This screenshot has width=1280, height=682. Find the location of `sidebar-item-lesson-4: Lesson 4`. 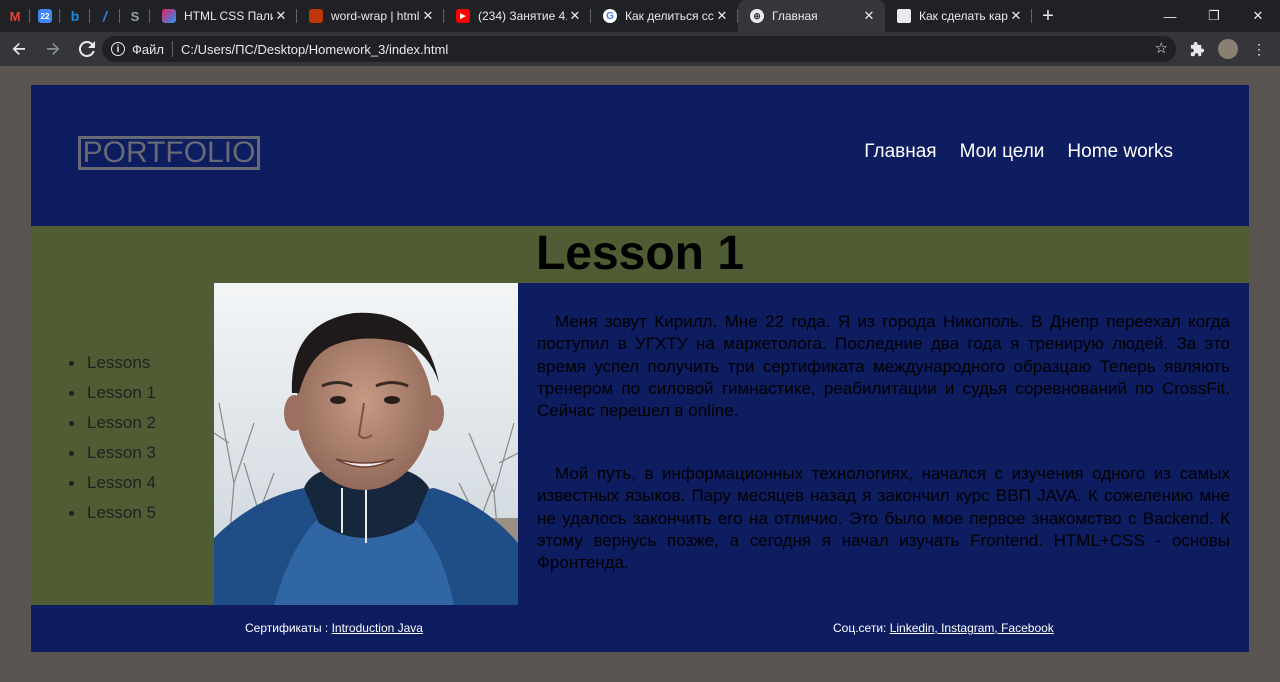

sidebar-item-lesson-4: Lesson 4 is located at coordinates (112, 488).